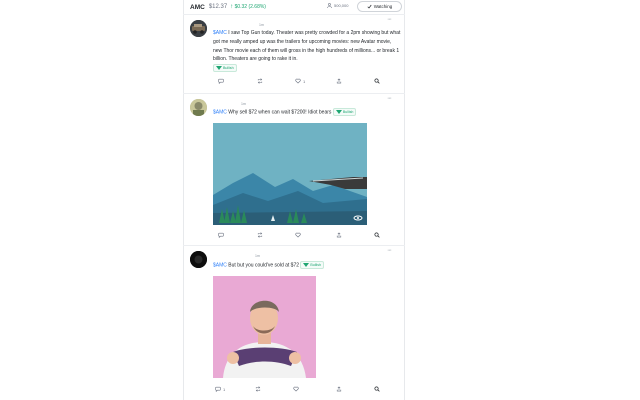 The width and height of the screenshot is (640, 400). What do you see at coordinates (304, 81) in the screenshot?
I see `like-count: 1` at bounding box center [304, 81].